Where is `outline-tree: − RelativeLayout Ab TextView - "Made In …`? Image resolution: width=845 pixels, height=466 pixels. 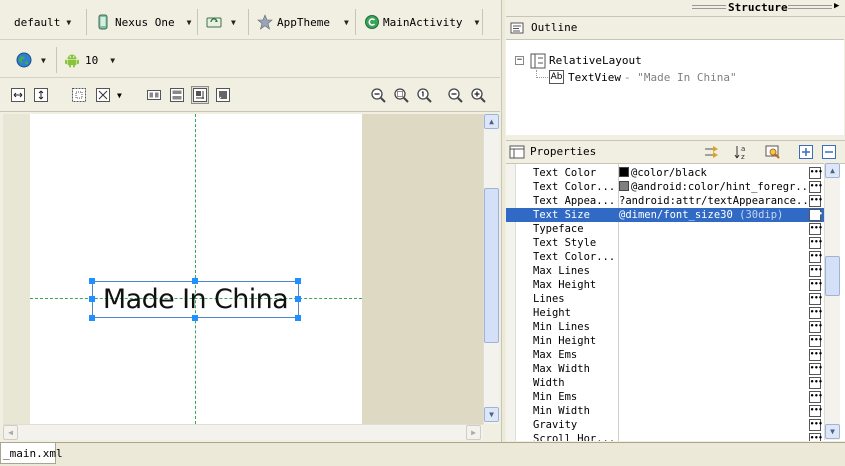
outline-tree: − RelativeLayout Ab TextView - "Made In … is located at coordinates (675, 87).